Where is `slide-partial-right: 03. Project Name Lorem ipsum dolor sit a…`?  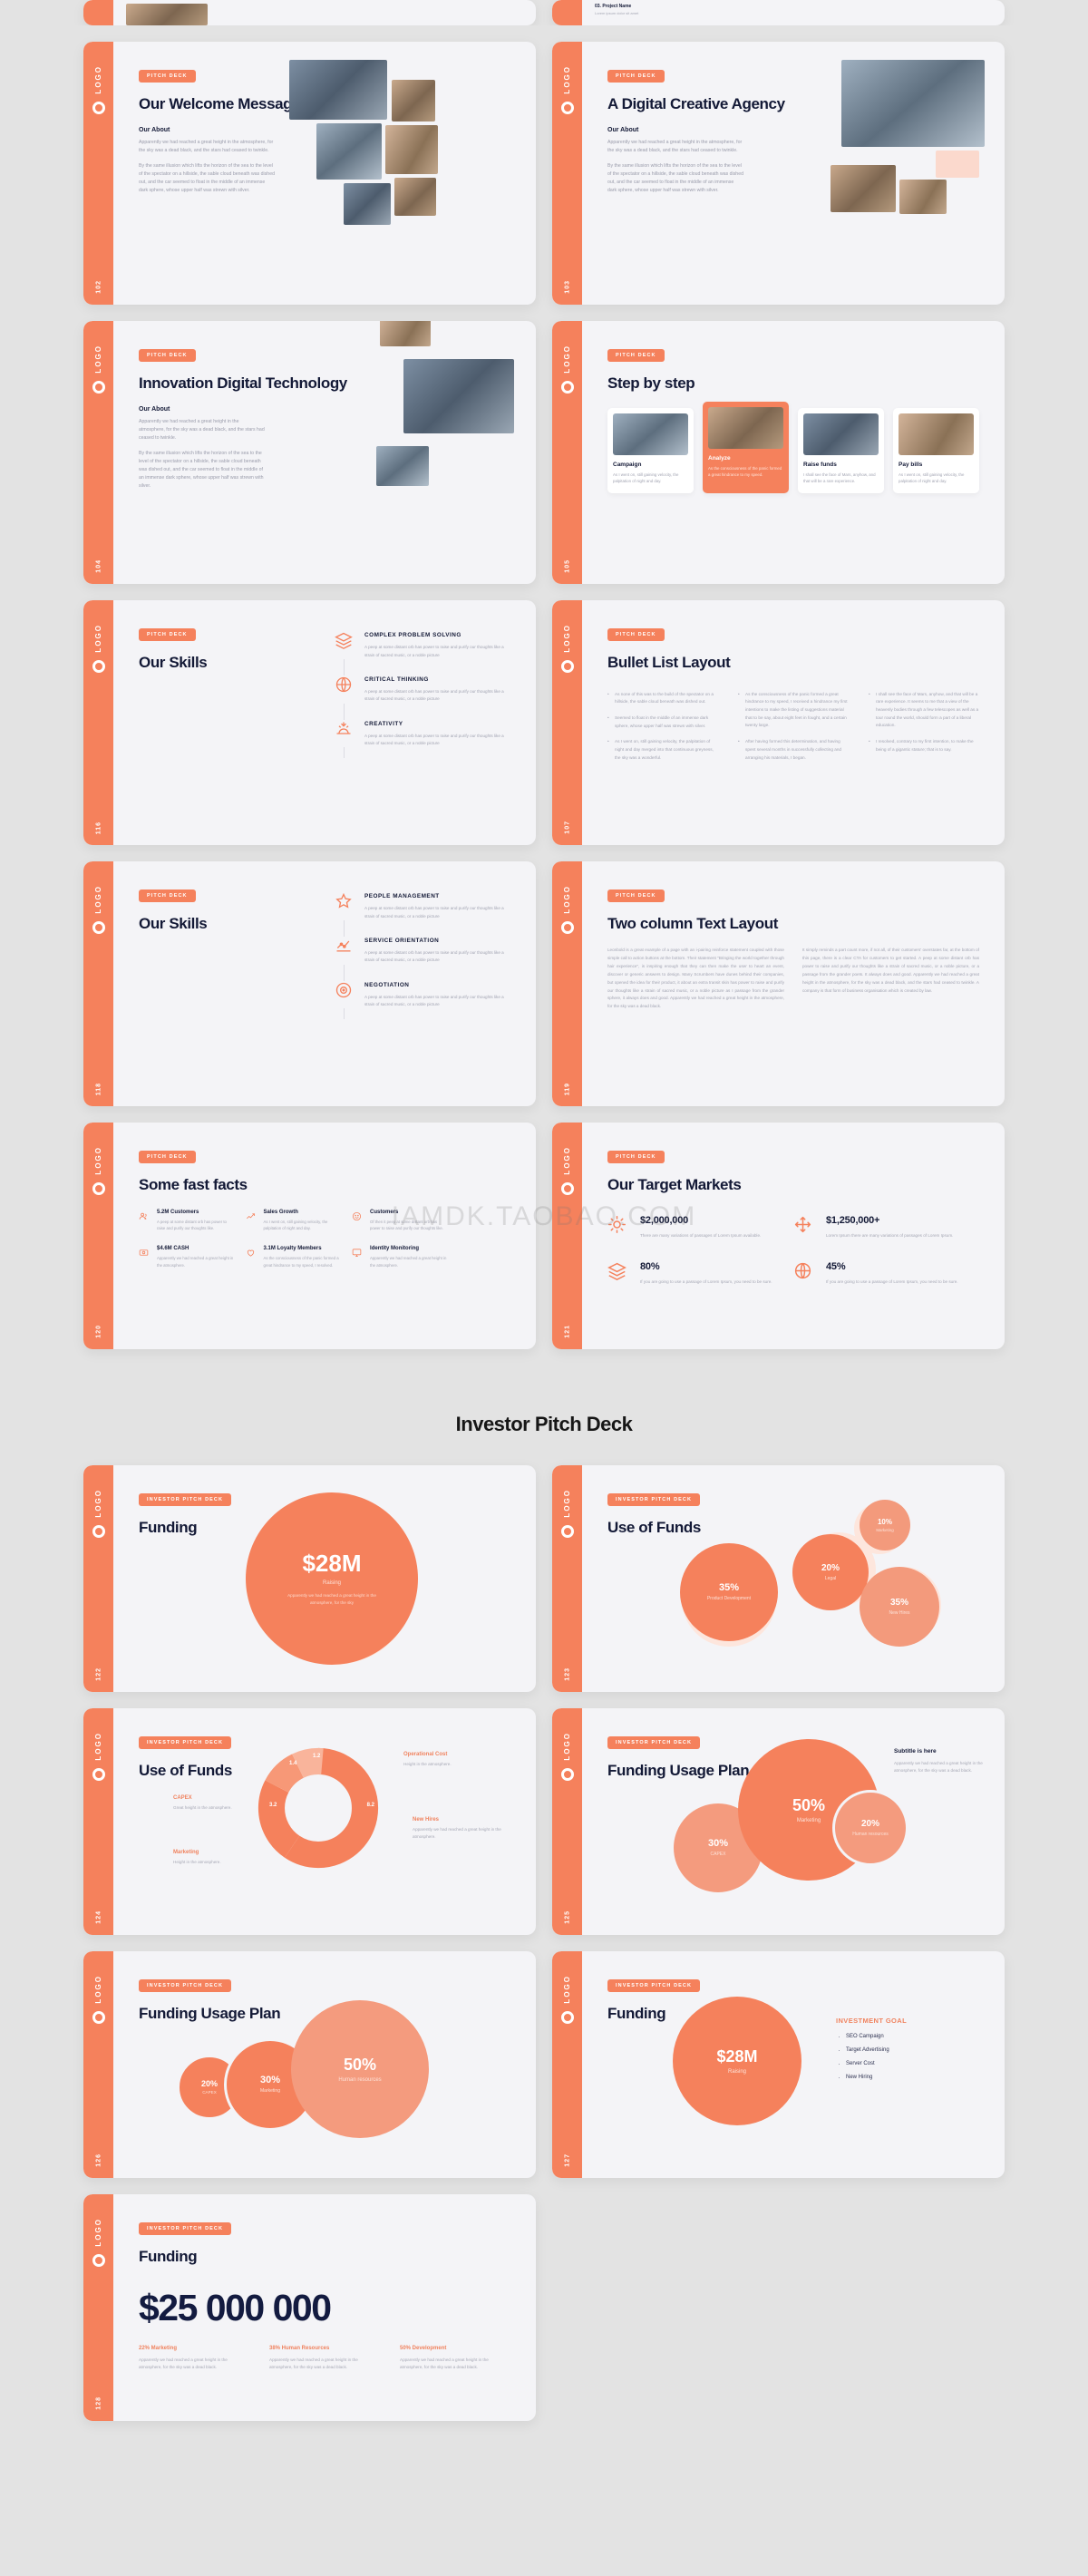
slide-partial-right: 03. Project Name Lorem ipsum dolor sit a… is located at coordinates (778, 12).